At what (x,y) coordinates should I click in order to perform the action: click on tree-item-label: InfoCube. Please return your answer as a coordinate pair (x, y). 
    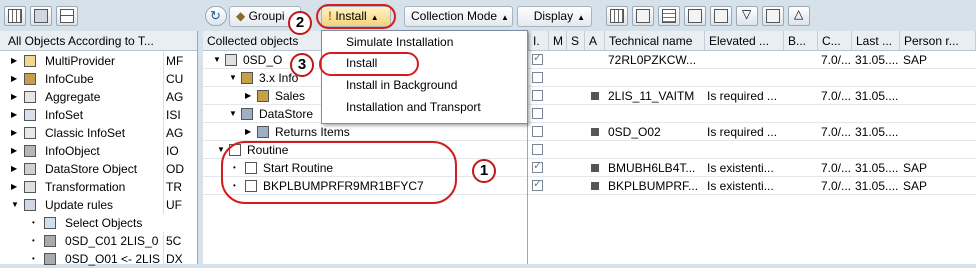
    Looking at the image, I should click on (69, 79).